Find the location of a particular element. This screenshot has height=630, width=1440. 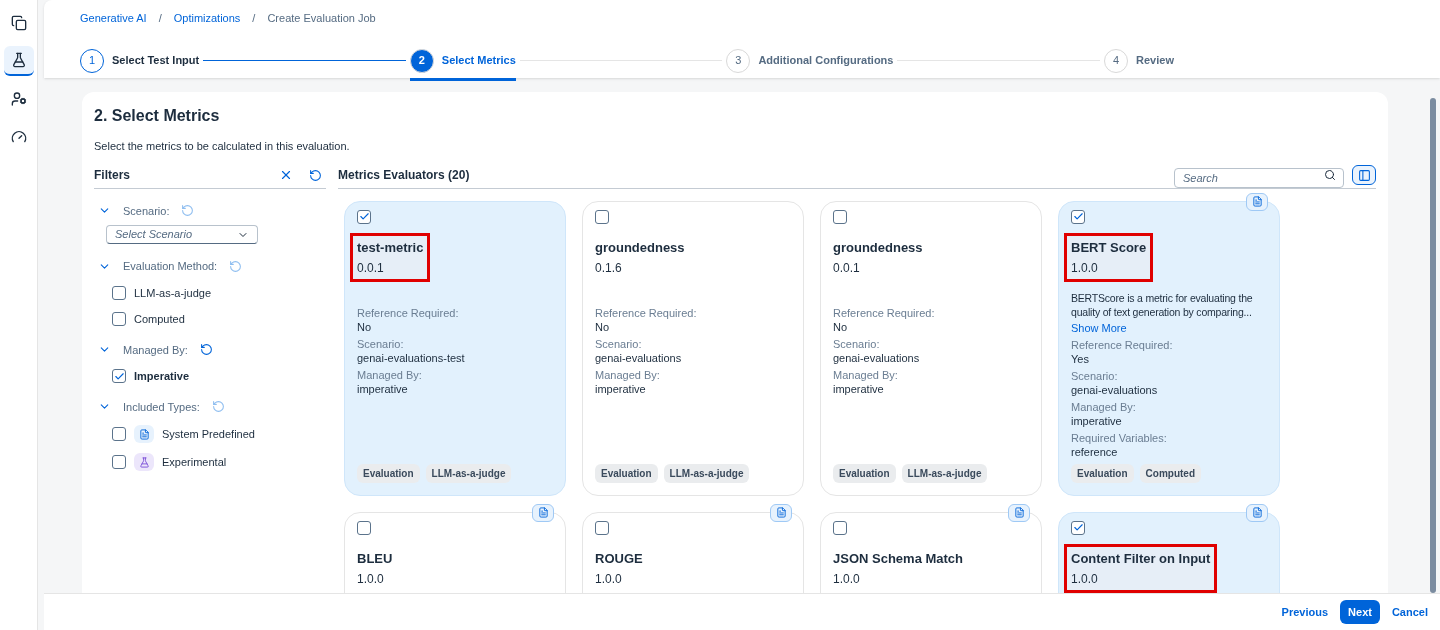

wizard-step: 1 Select Test Input is located at coordinates (140, 60).